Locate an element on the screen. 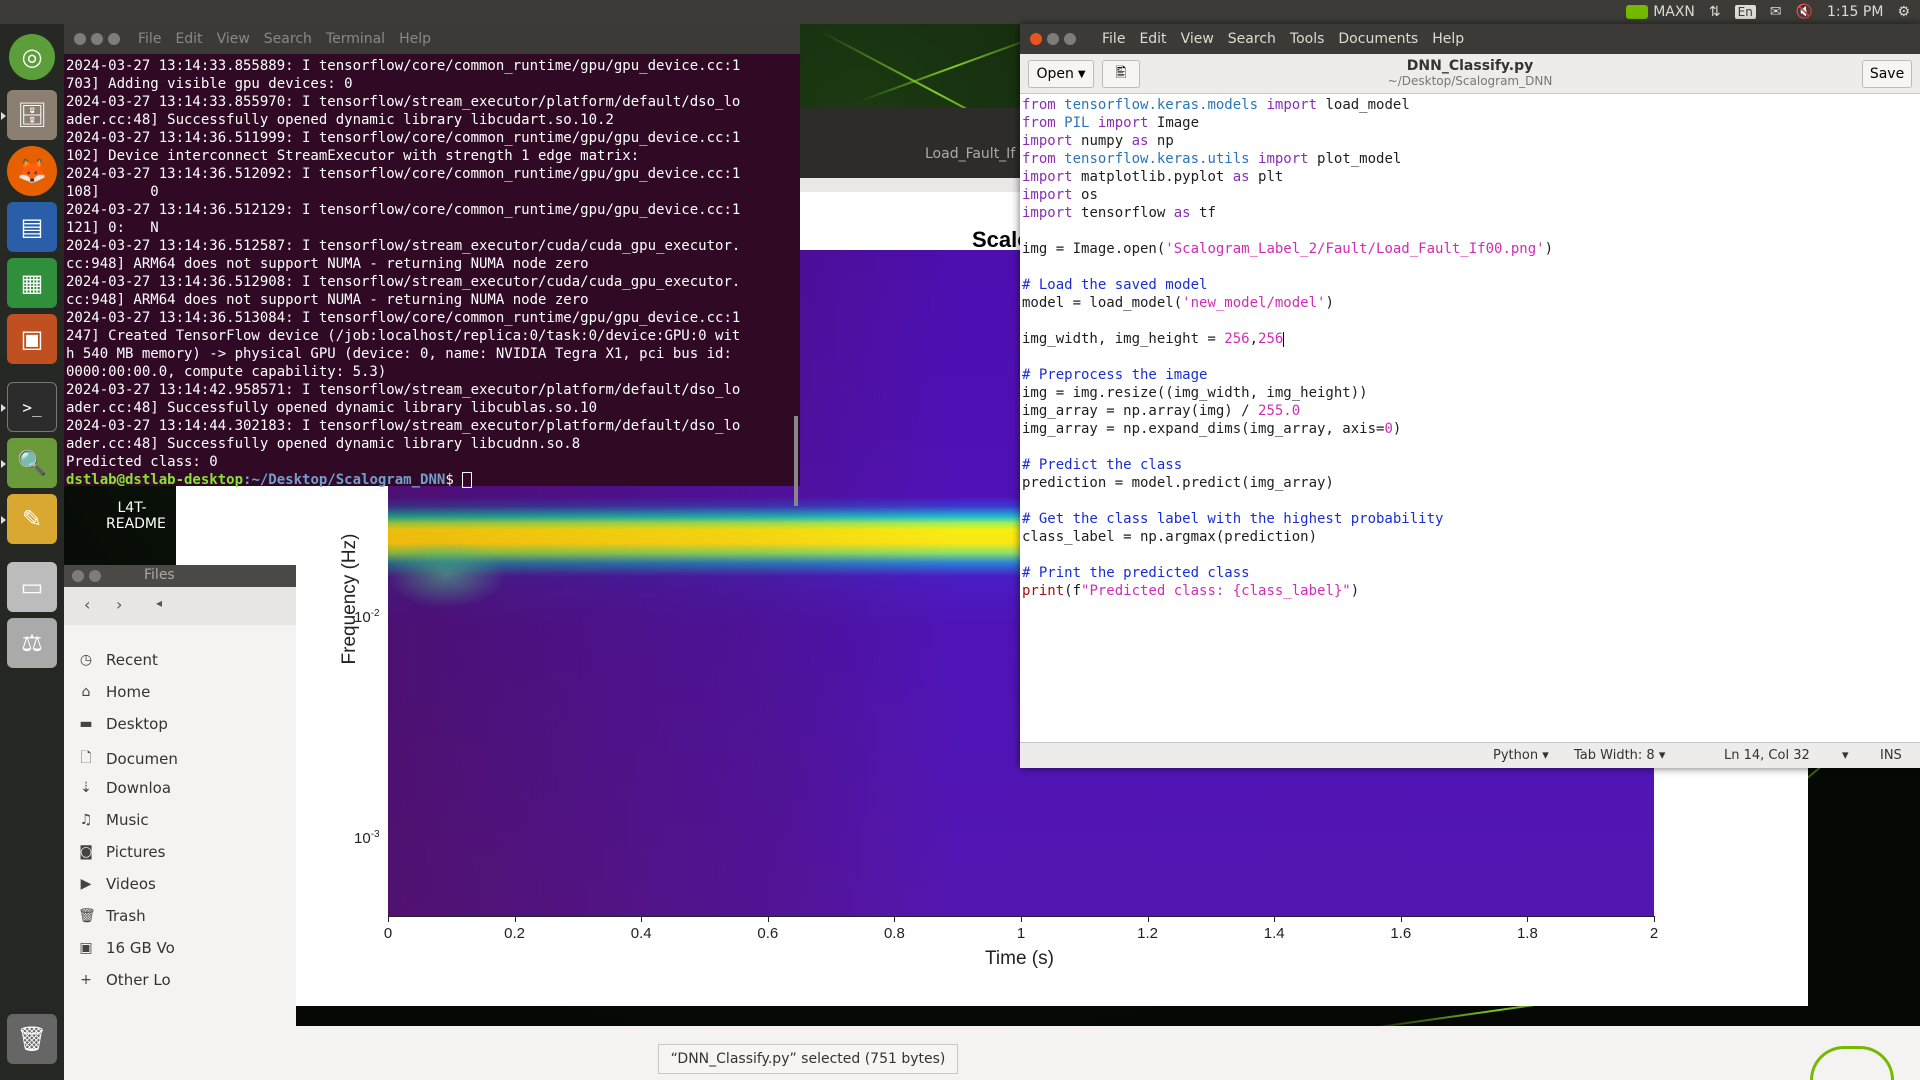 This screenshot has width=1920, height=1080. sidebar-item: + Other Lo is located at coordinates (124, 980).